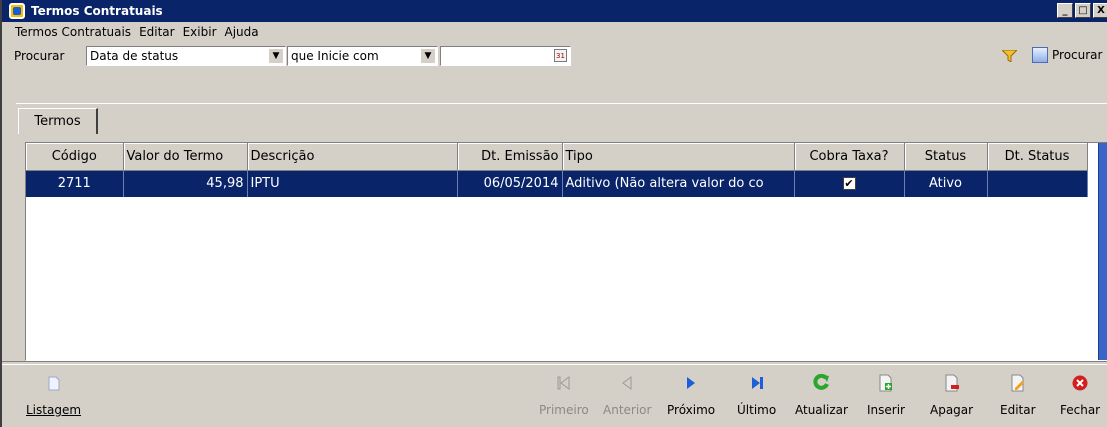 This screenshot has height=427, width=1107. I want to click on cell-valor: 45,98, so click(185, 183).